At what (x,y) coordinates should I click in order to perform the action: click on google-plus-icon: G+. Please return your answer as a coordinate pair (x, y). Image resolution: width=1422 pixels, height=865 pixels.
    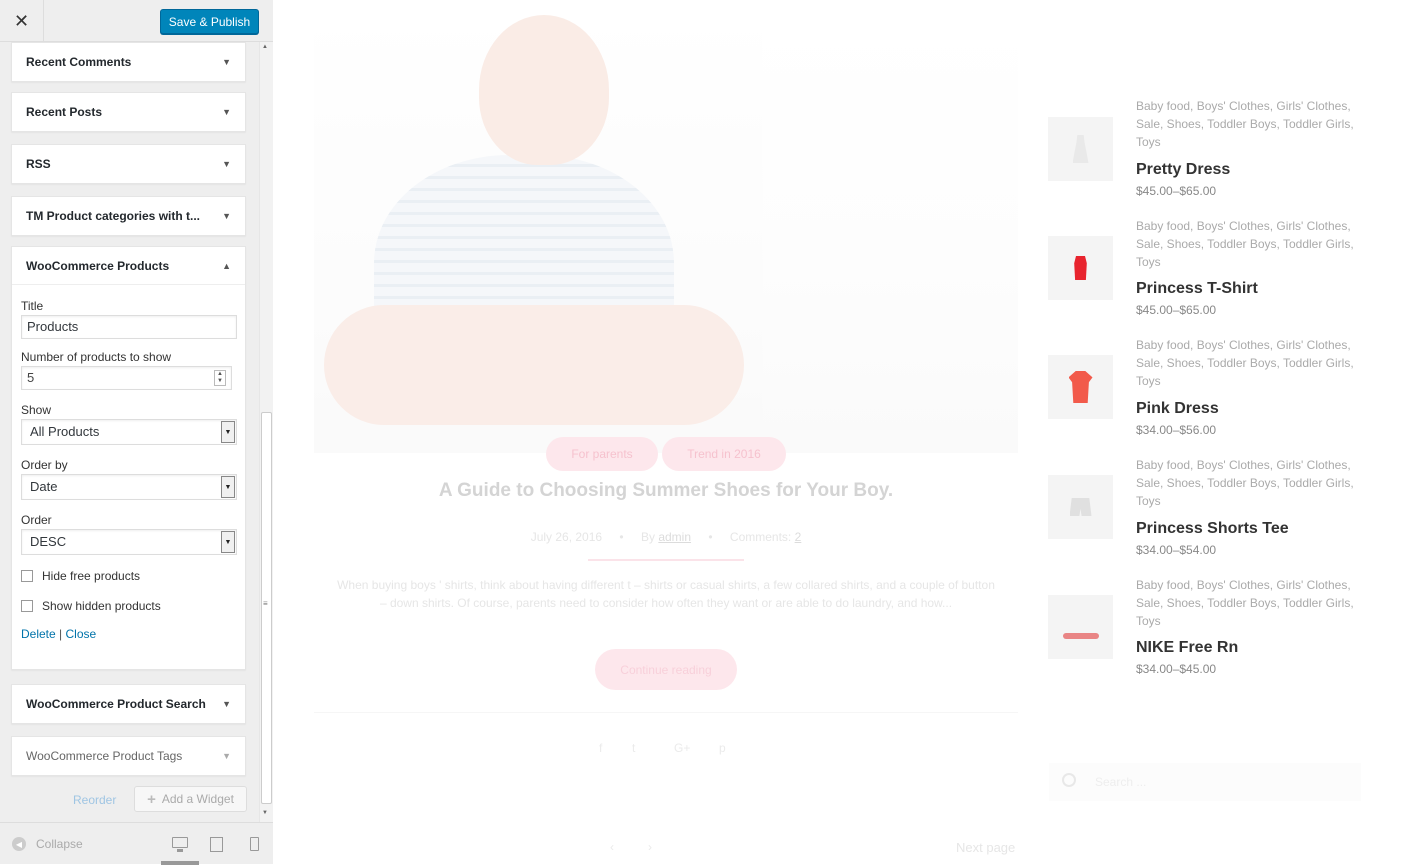
    Looking at the image, I should click on (682, 748).